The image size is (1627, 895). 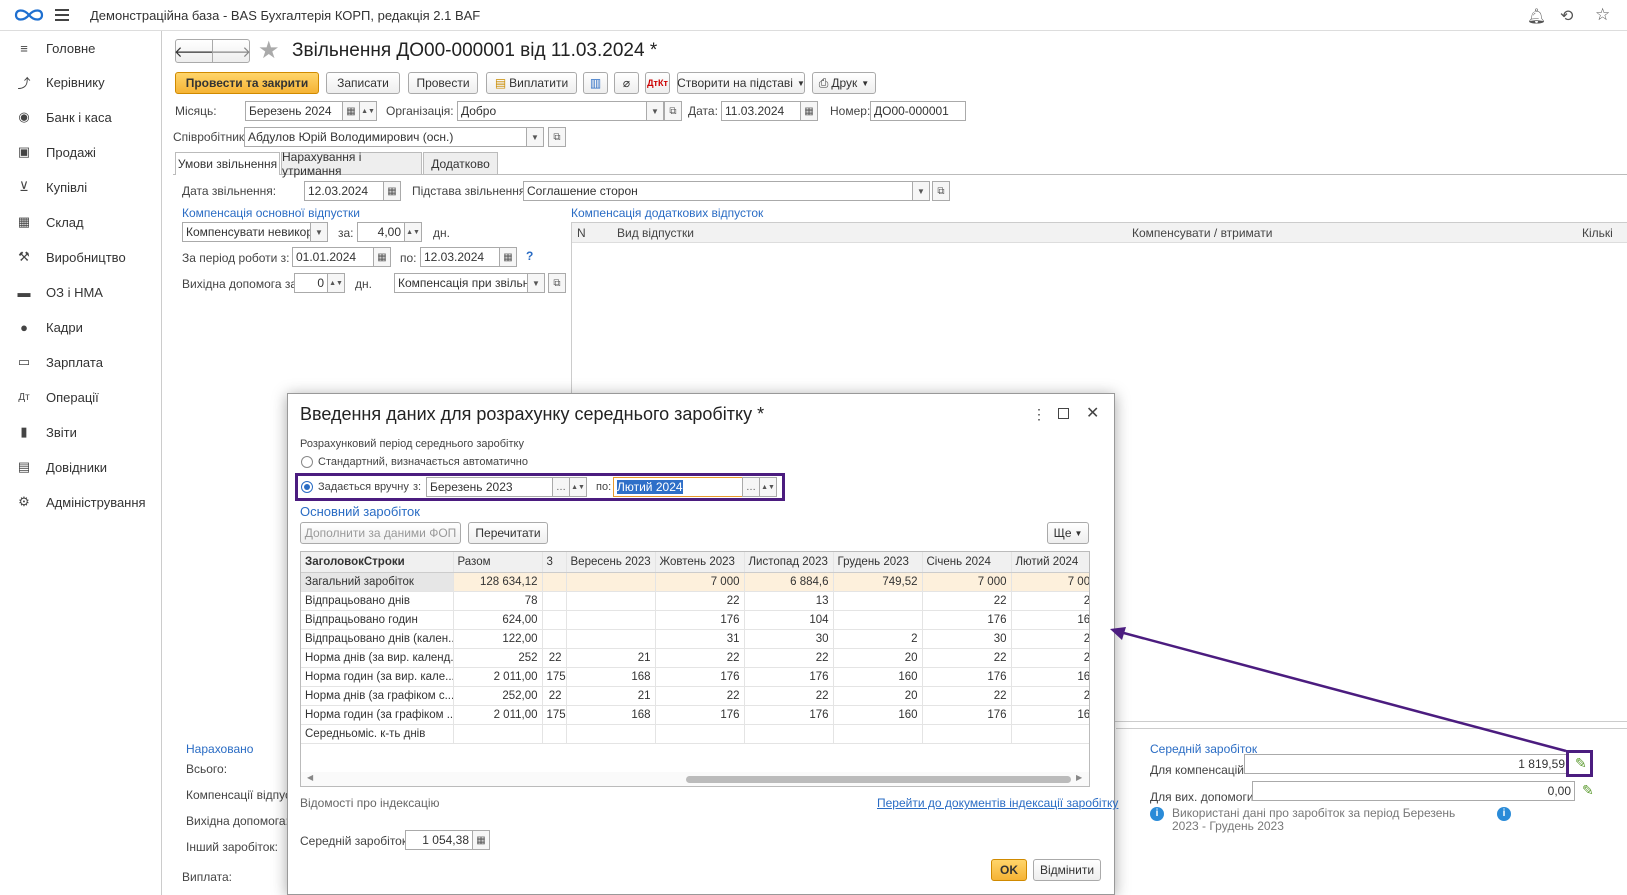 What do you see at coordinates (62, 15) in the screenshot?
I see `menu-icon` at bounding box center [62, 15].